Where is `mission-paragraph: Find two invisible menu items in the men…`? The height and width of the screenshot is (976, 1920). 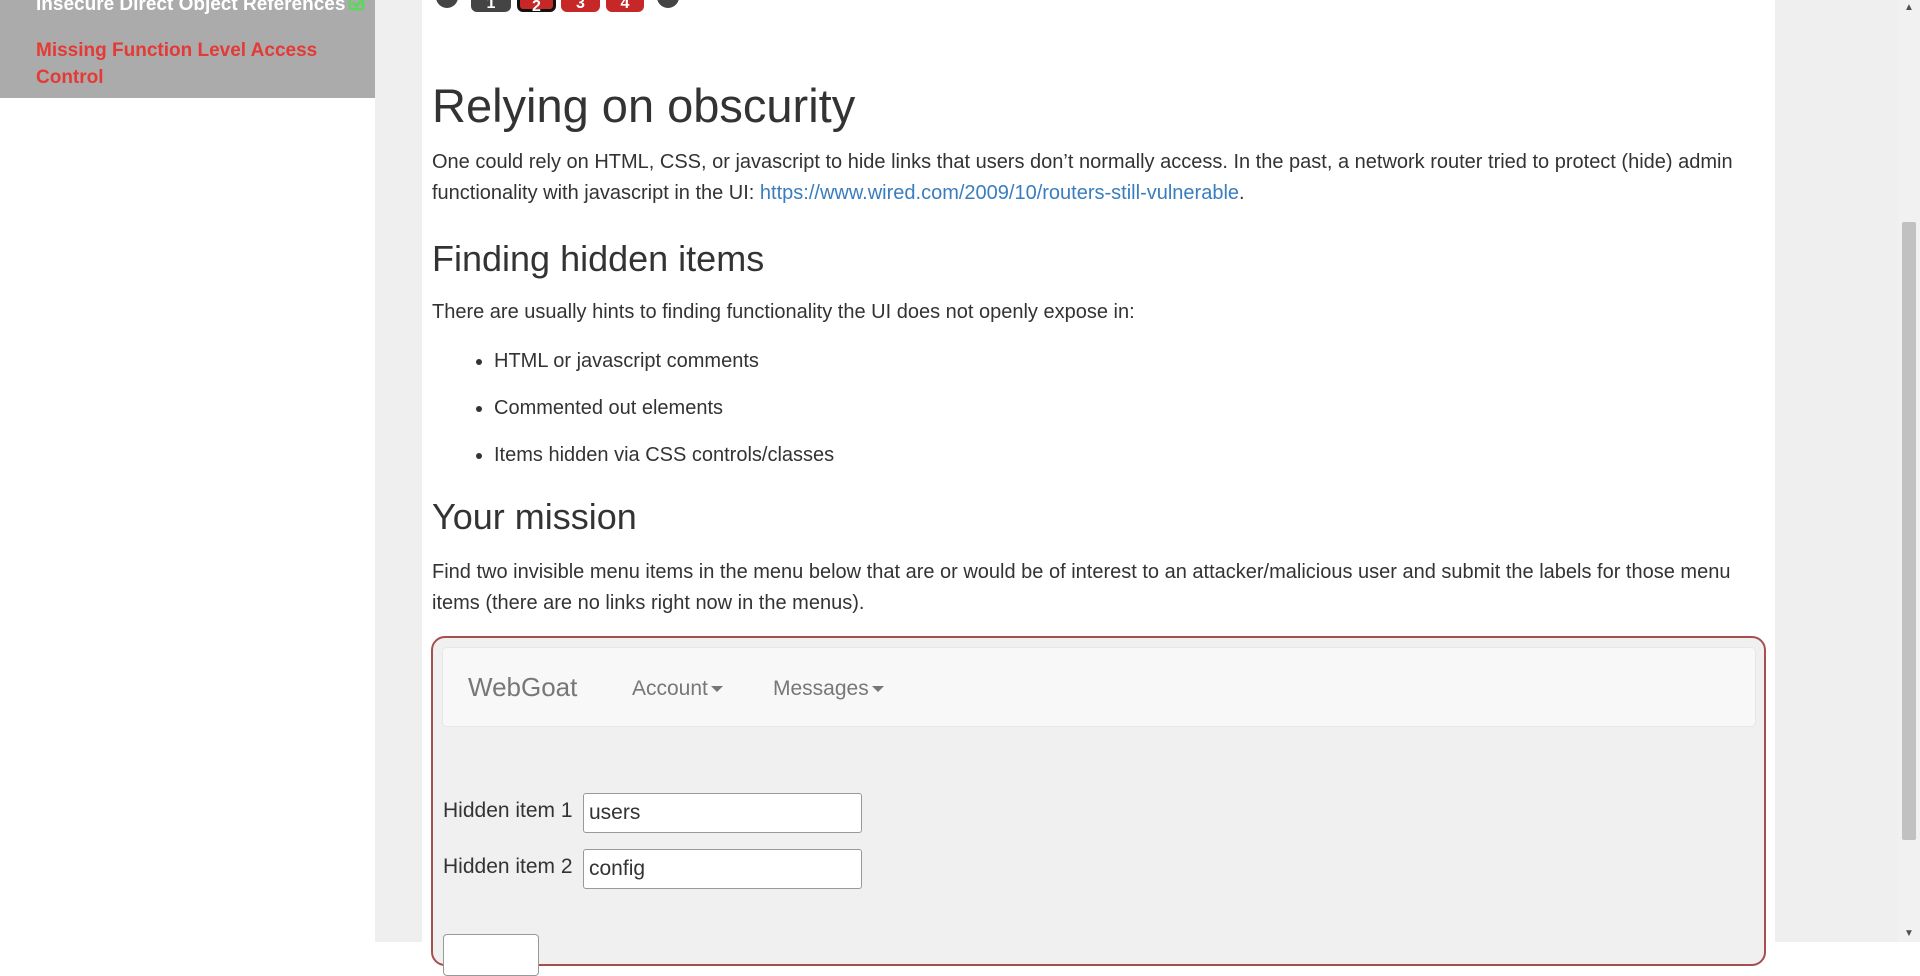 mission-paragraph: Find two invisible menu items in the men… is located at coordinates (1081, 587).